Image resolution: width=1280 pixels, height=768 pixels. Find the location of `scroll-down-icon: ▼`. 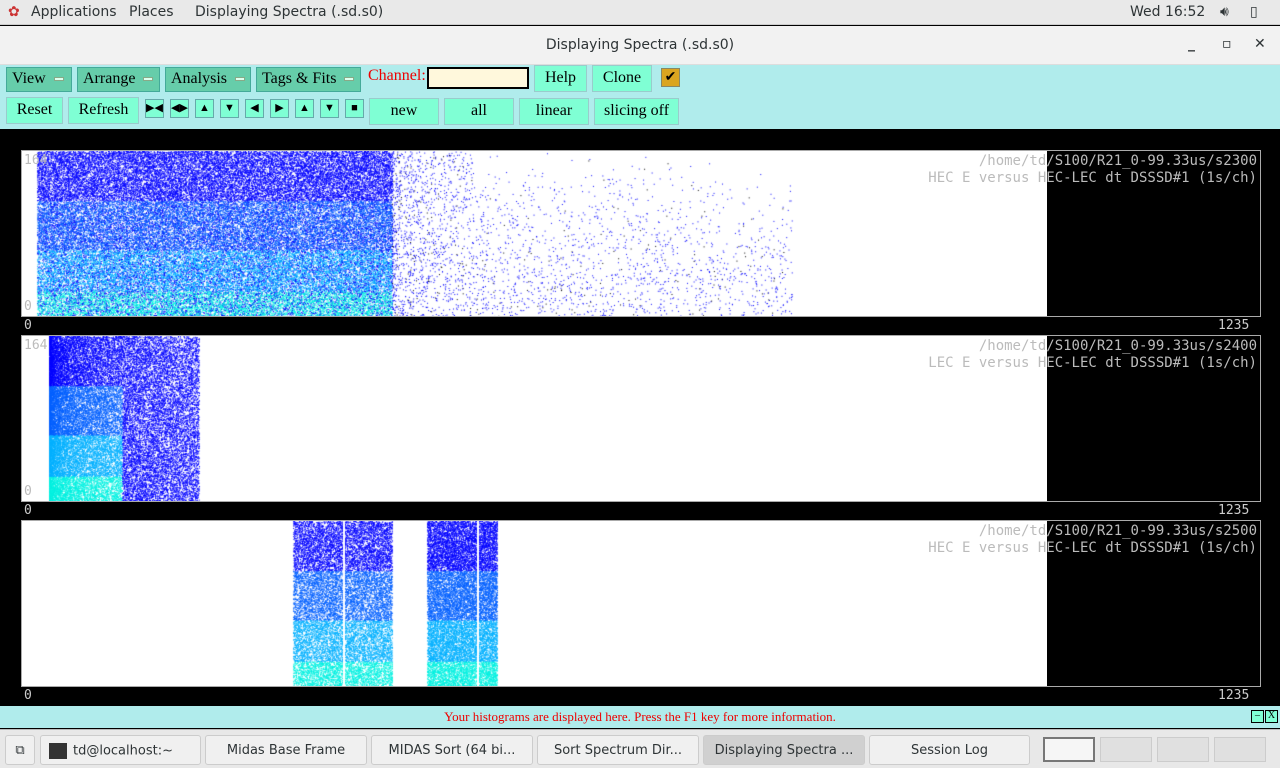

scroll-down-icon: ▼ is located at coordinates (329, 108).